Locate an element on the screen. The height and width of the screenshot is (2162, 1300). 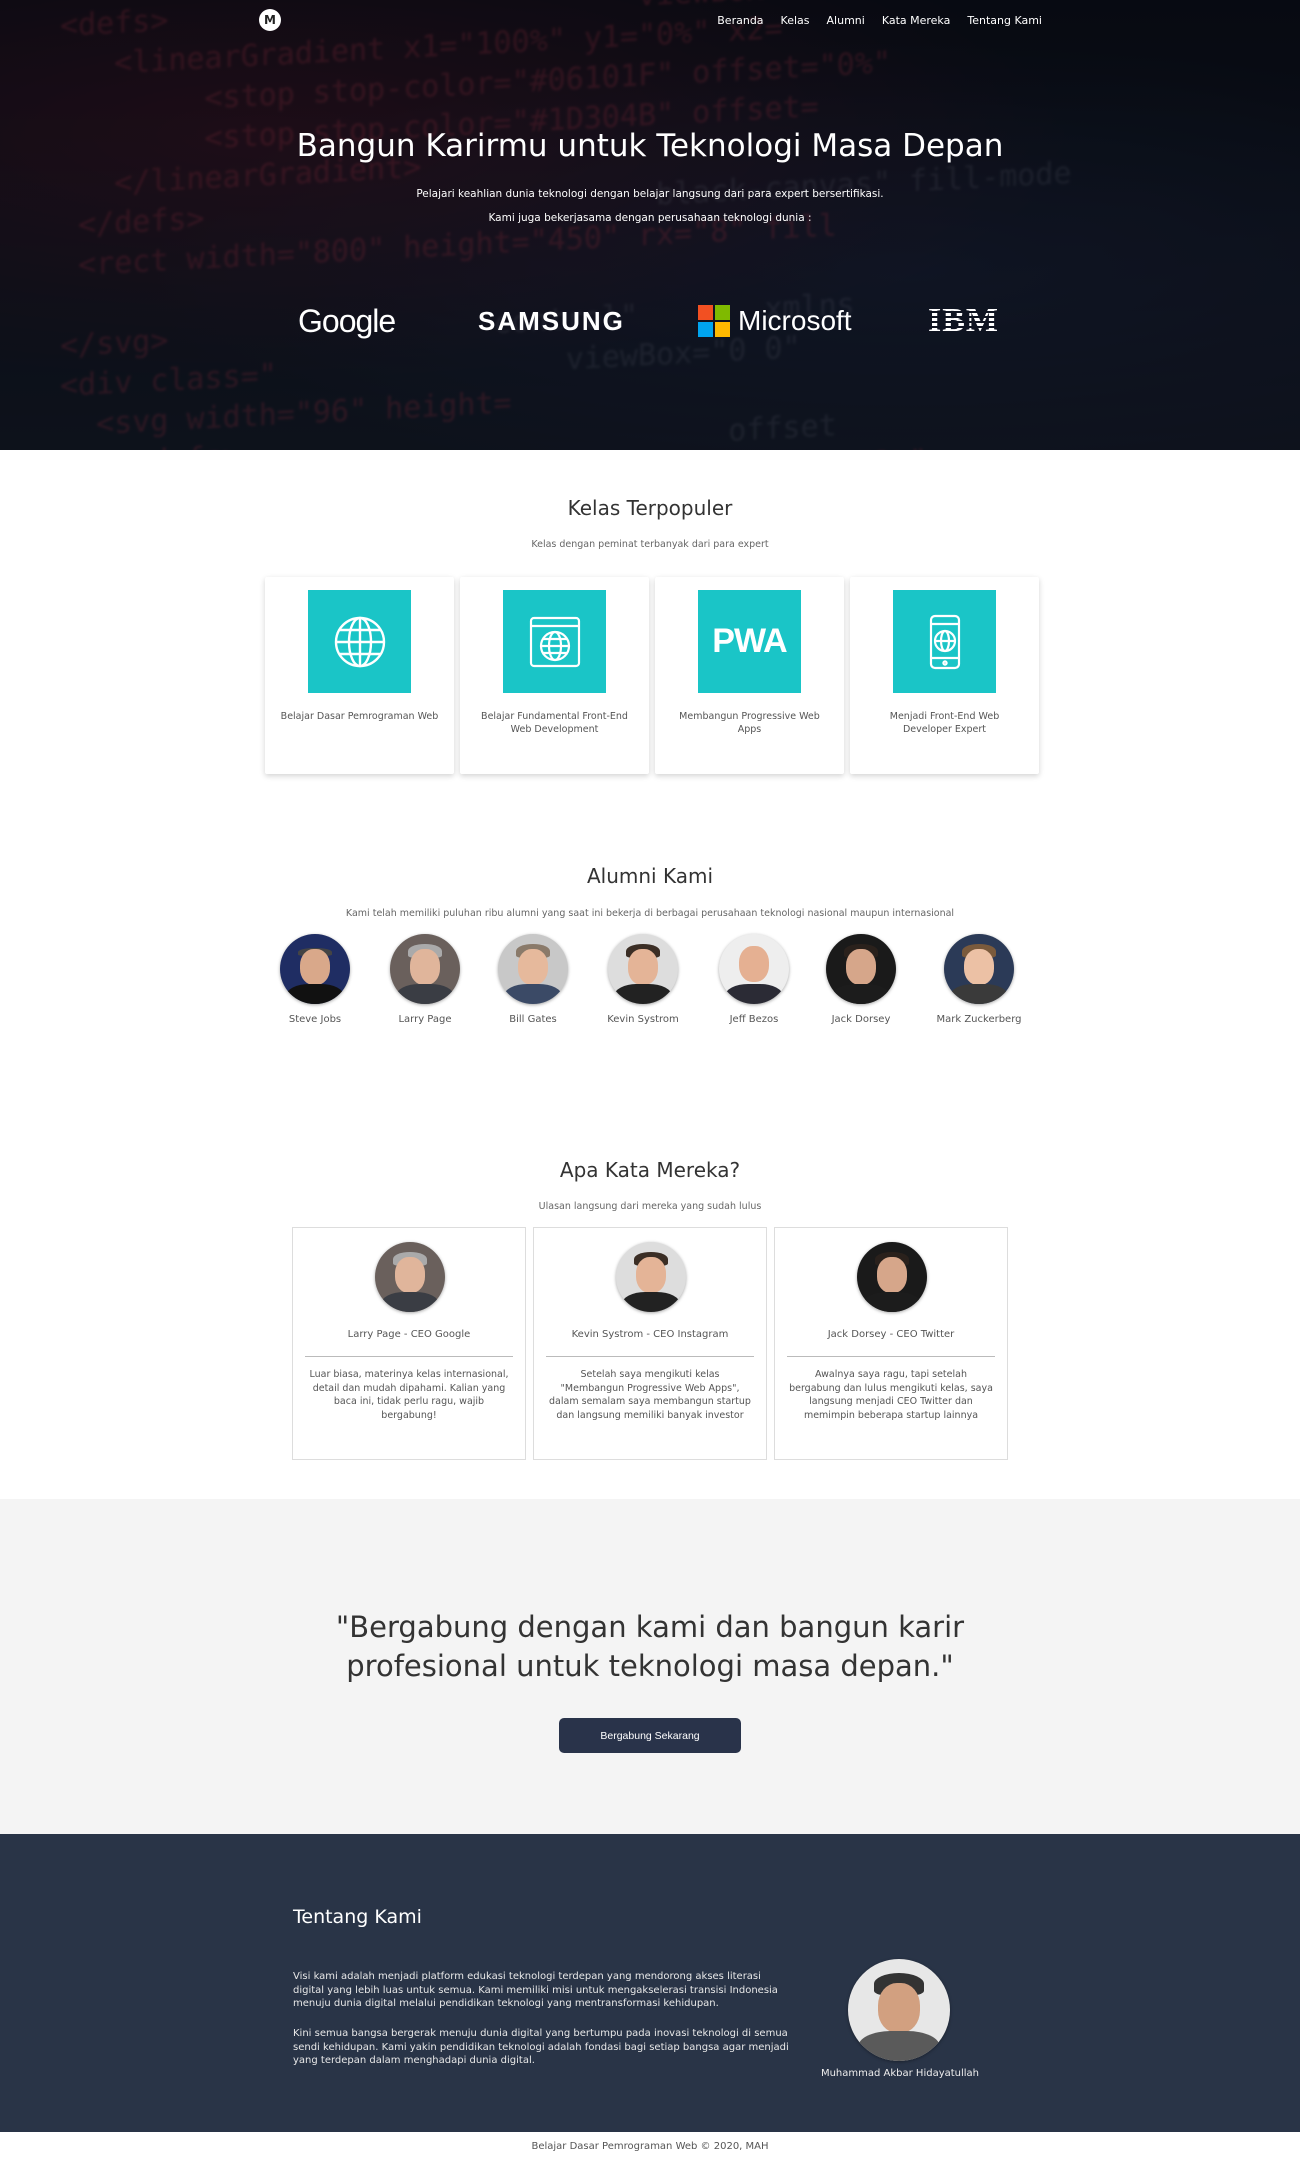
class-title: Membangun Progressive Web Apps is located at coordinates (749, 723).